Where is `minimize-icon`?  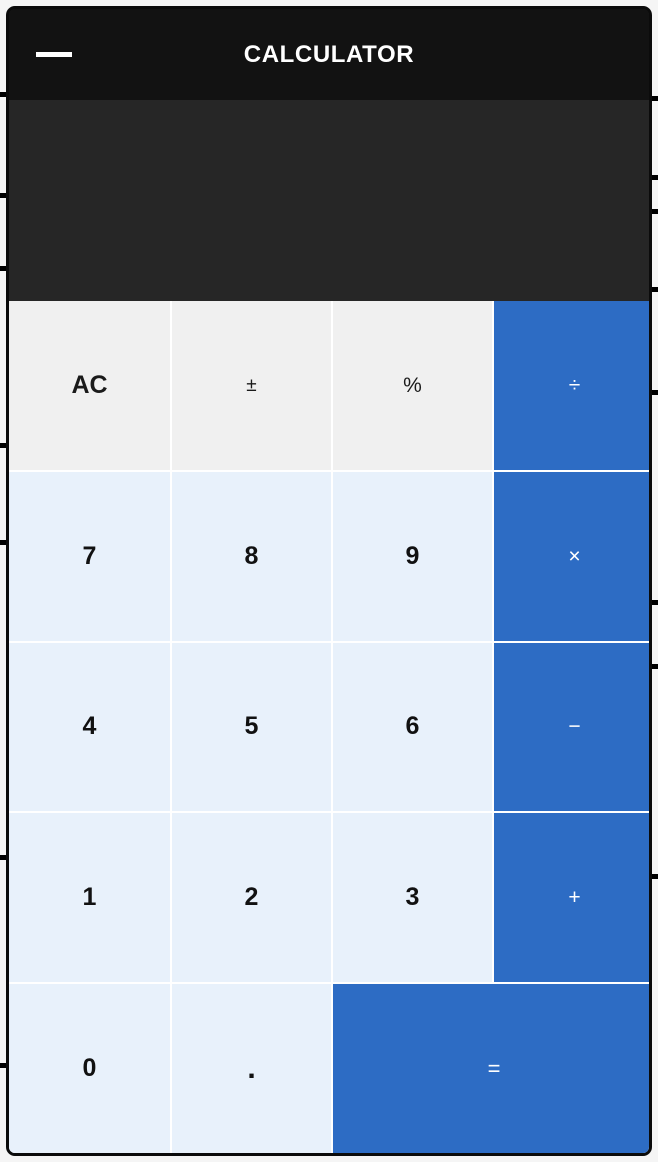 minimize-icon is located at coordinates (54, 54).